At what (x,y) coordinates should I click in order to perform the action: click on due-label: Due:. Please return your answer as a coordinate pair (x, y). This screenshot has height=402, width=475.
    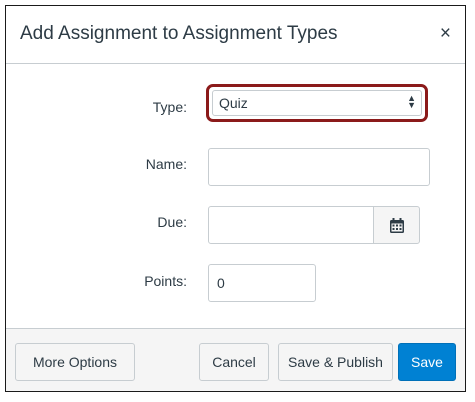
    Looking at the image, I should click on (172, 222).